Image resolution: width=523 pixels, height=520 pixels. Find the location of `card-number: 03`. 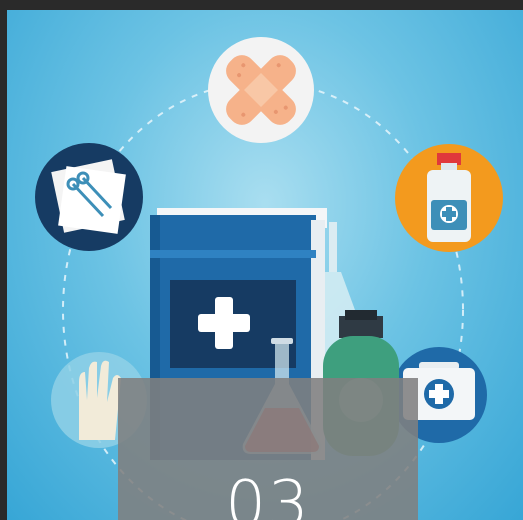

card-number: 03 is located at coordinates (268, 494).